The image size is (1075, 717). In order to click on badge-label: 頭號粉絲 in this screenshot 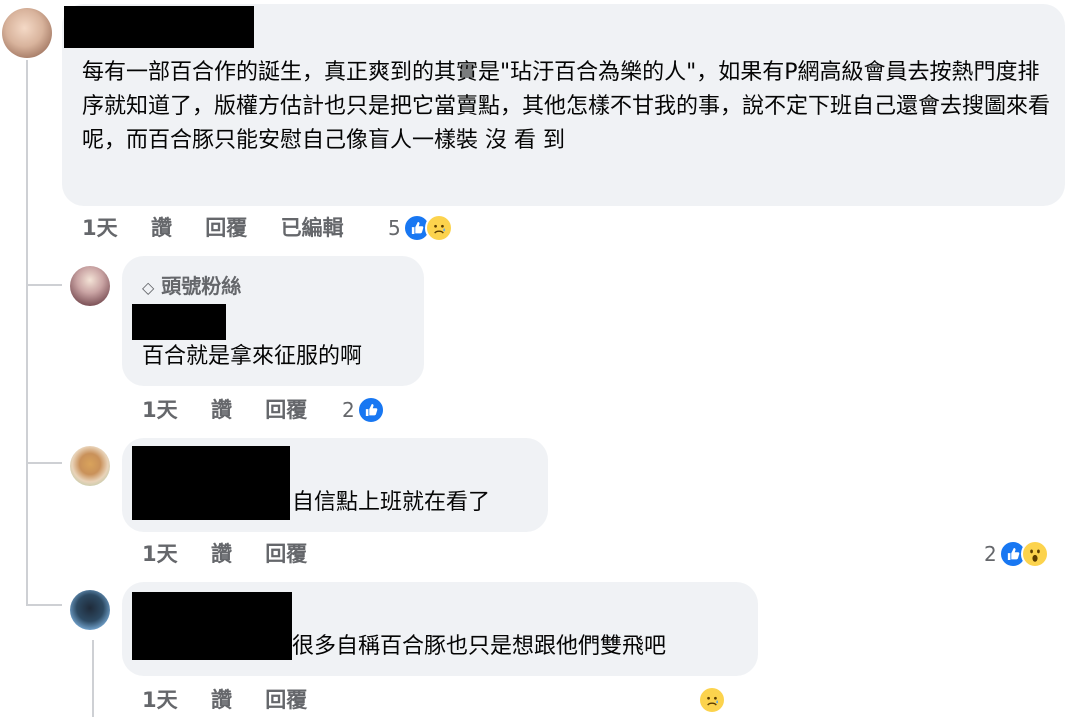, I will do `click(201, 286)`.